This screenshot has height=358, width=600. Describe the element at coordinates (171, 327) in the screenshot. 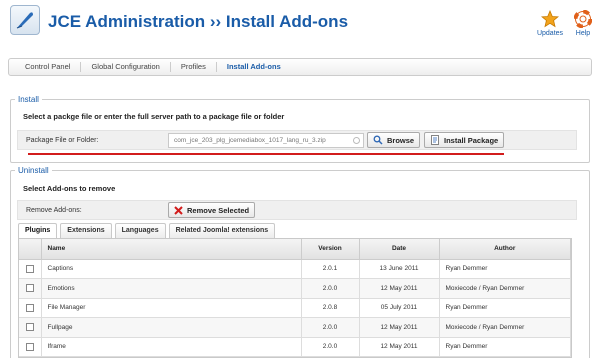

I see `plugin-name: Fullpage` at that location.